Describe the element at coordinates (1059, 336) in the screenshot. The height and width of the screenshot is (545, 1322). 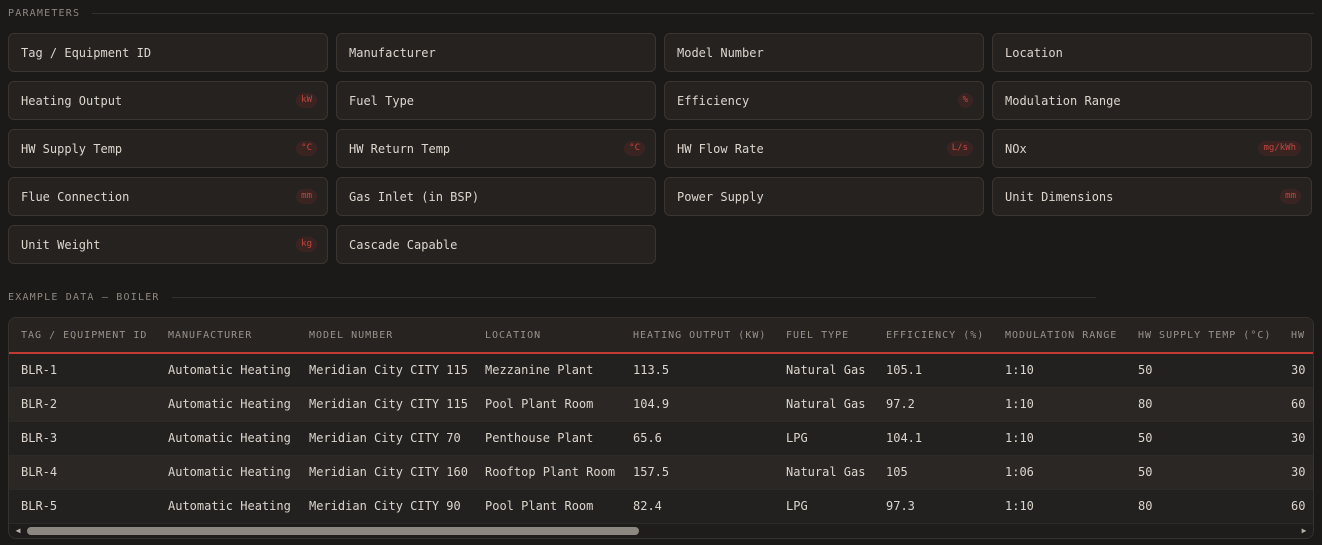
I see `column-header: MODULATION RANGE` at that location.